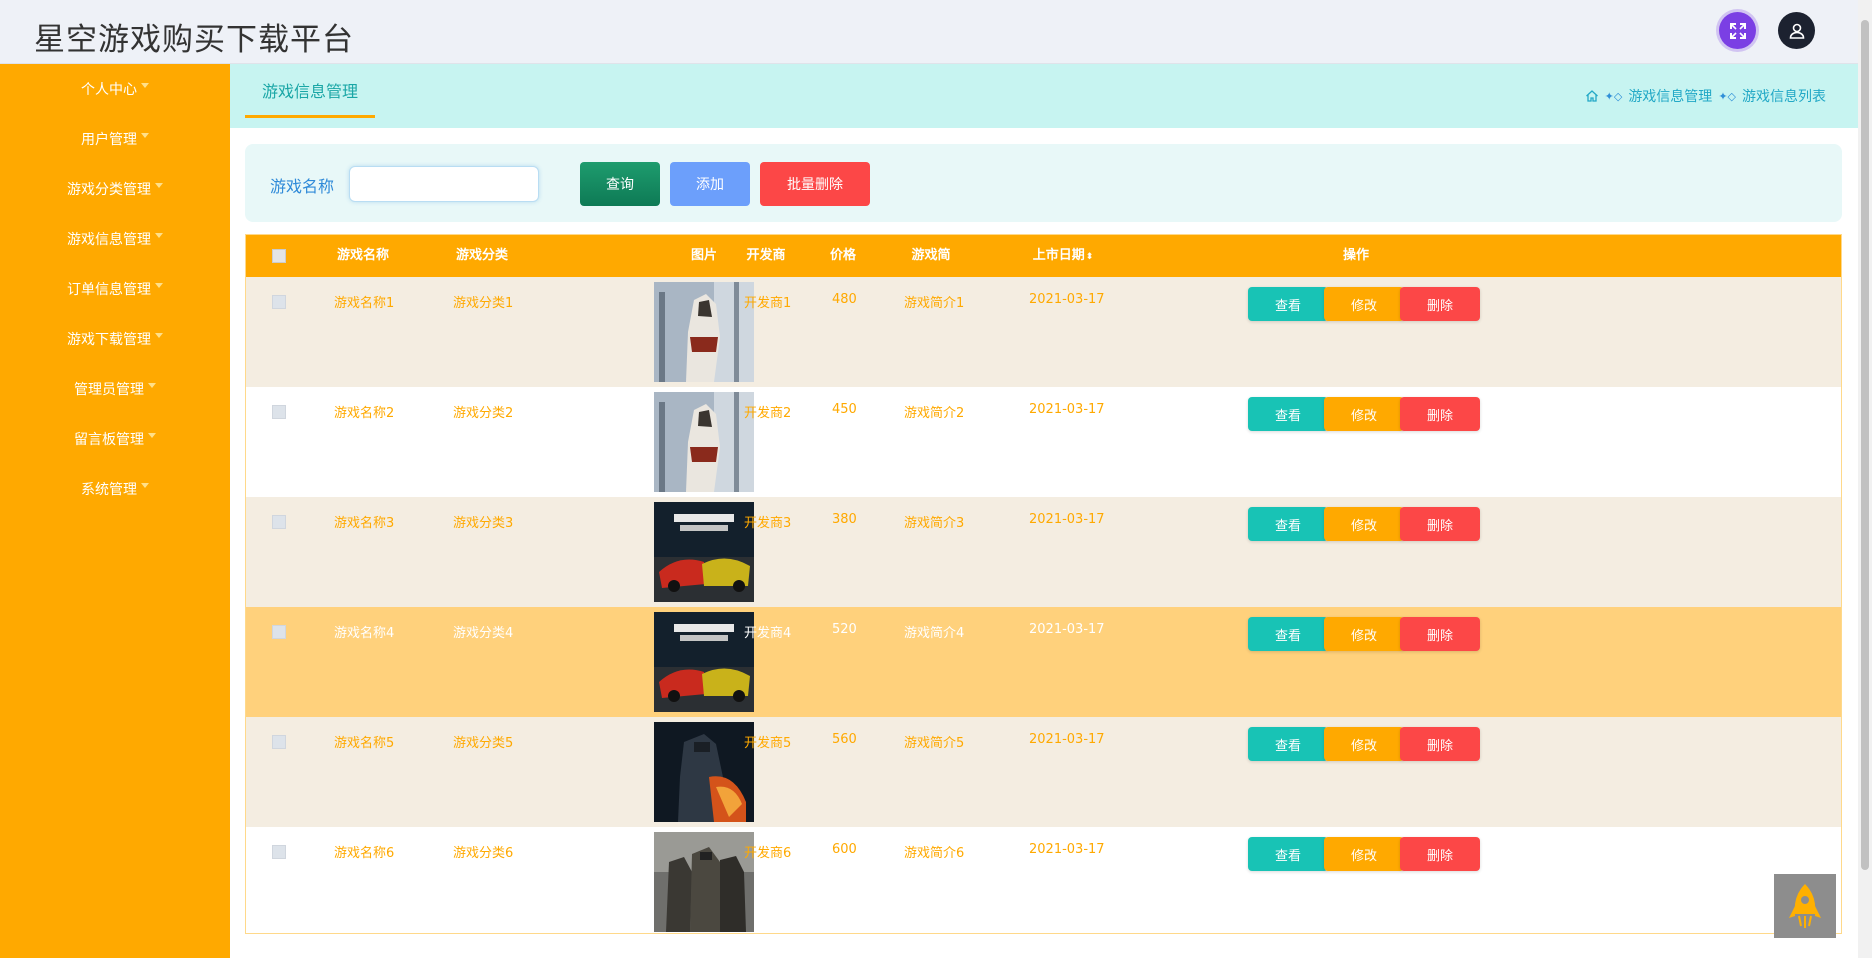 The width and height of the screenshot is (1872, 958). What do you see at coordinates (363, 269) in the screenshot?
I see `column-header-name: 游戏名称⬍` at bounding box center [363, 269].